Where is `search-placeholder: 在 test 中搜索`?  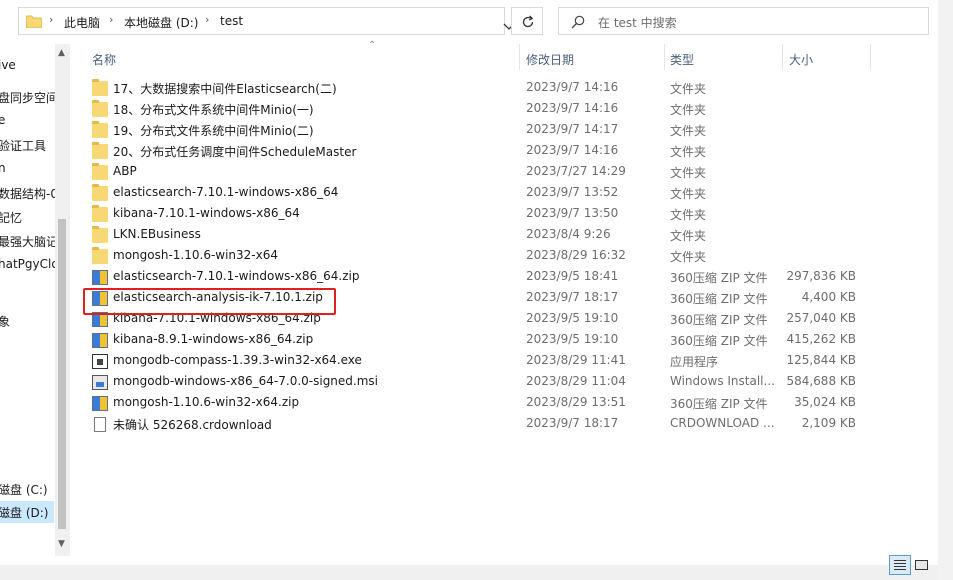 search-placeholder: 在 test 中搜索 is located at coordinates (637, 23).